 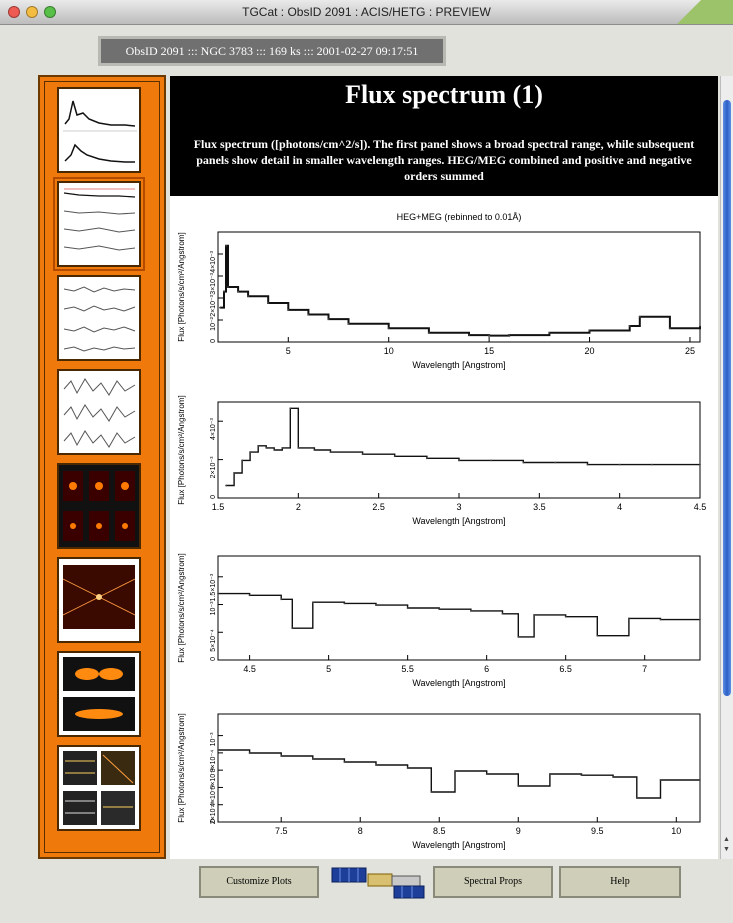 I want to click on thumbnail-grating-arms, so click(x=99, y=788).